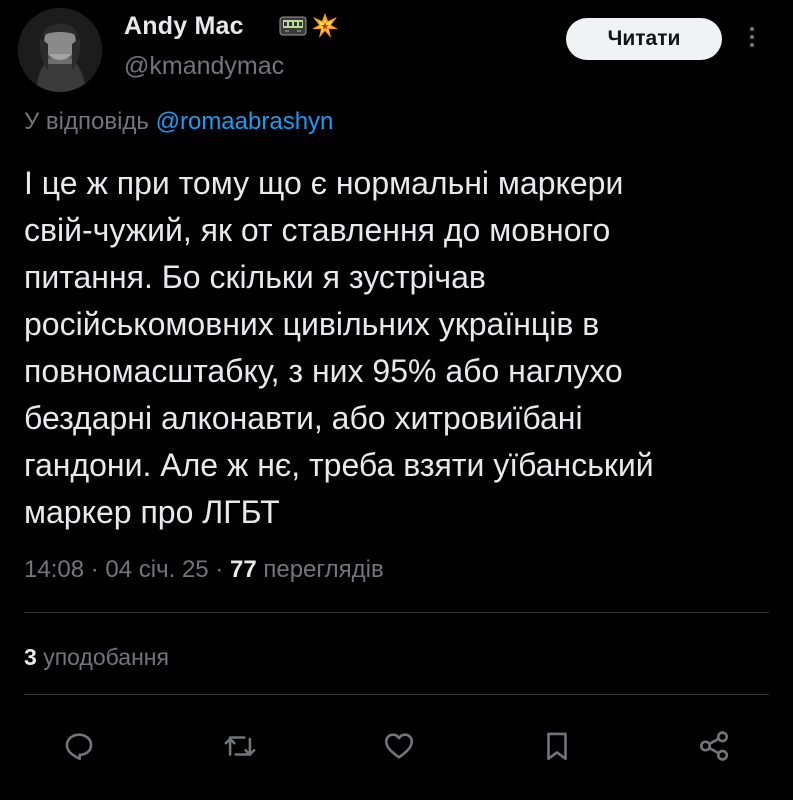 The width and height of the screenshot is (793, 800). What do you see at coordinates (243, 569) in the screenshot?
I see `views-count: 77` at bounding box center [243, 569].